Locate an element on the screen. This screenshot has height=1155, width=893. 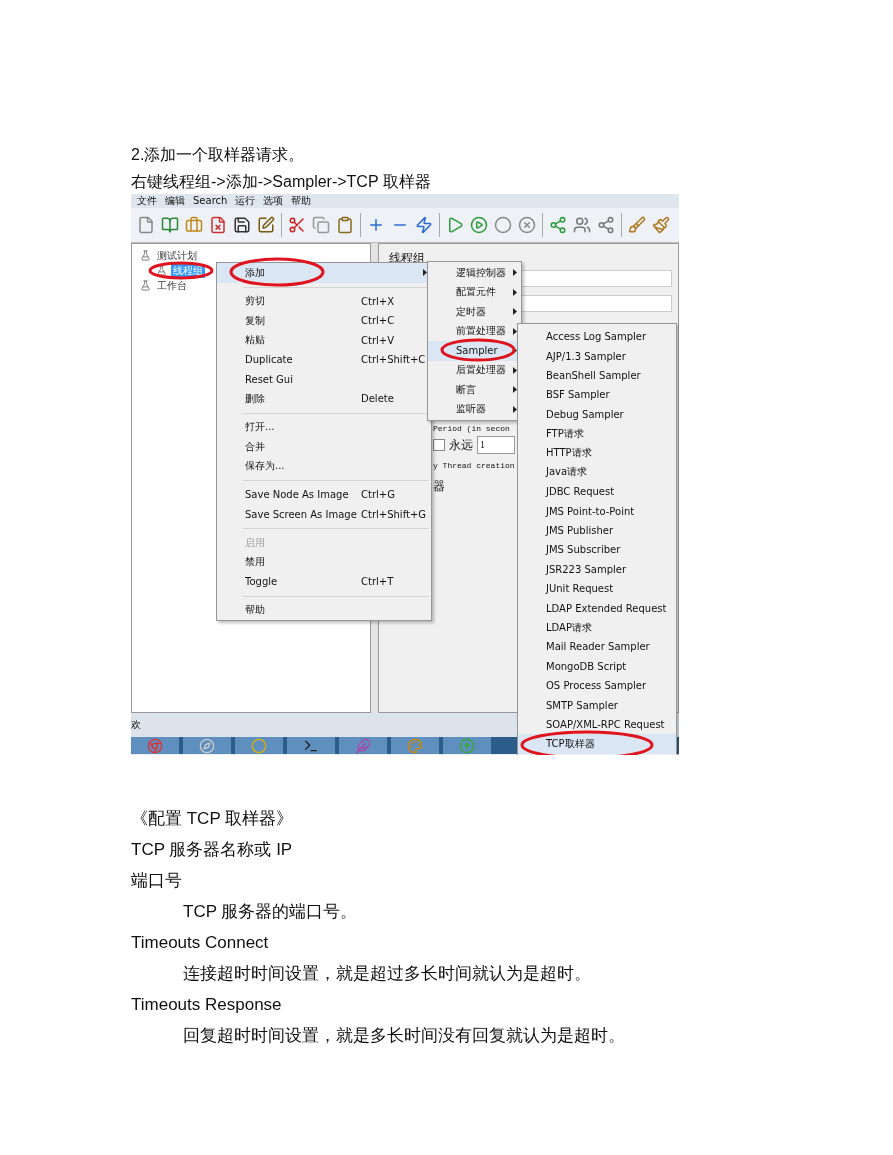
field-name: TCP 服务器名称或 IP is located at coordinates (212, 850).